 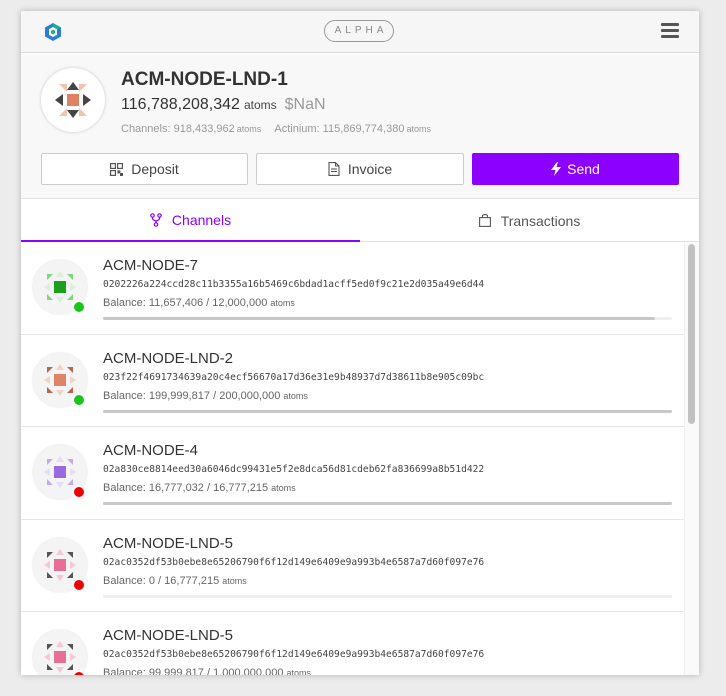 I want to click on channels-label: Channels:, so click(x=146, y=129).